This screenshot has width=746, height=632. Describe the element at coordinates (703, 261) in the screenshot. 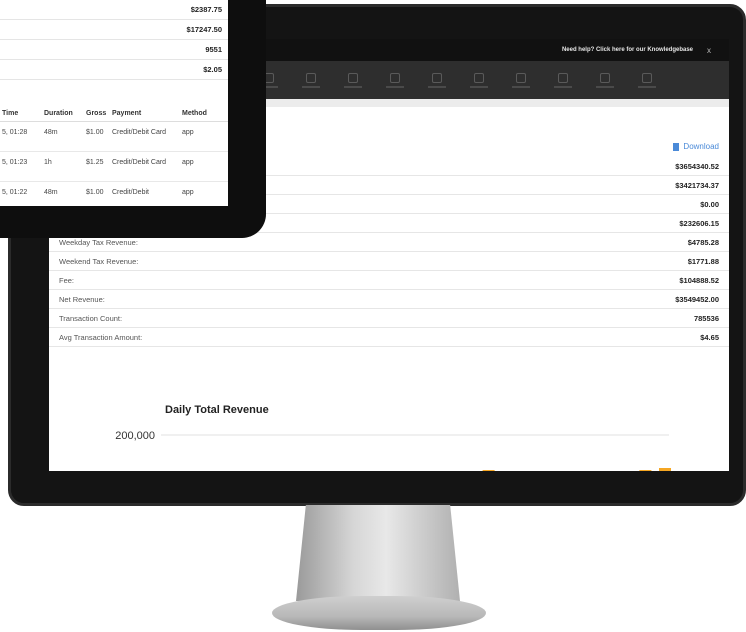

I see `summary-value: $1771.88` at that location.